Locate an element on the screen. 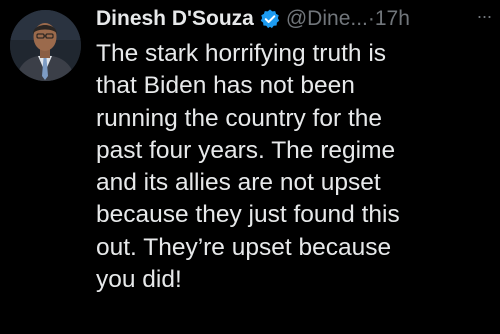 The width and height of the screenshot is (500, 334). tweet-text-line: The stark horrifying truth is is located at coordinates (241, 53).